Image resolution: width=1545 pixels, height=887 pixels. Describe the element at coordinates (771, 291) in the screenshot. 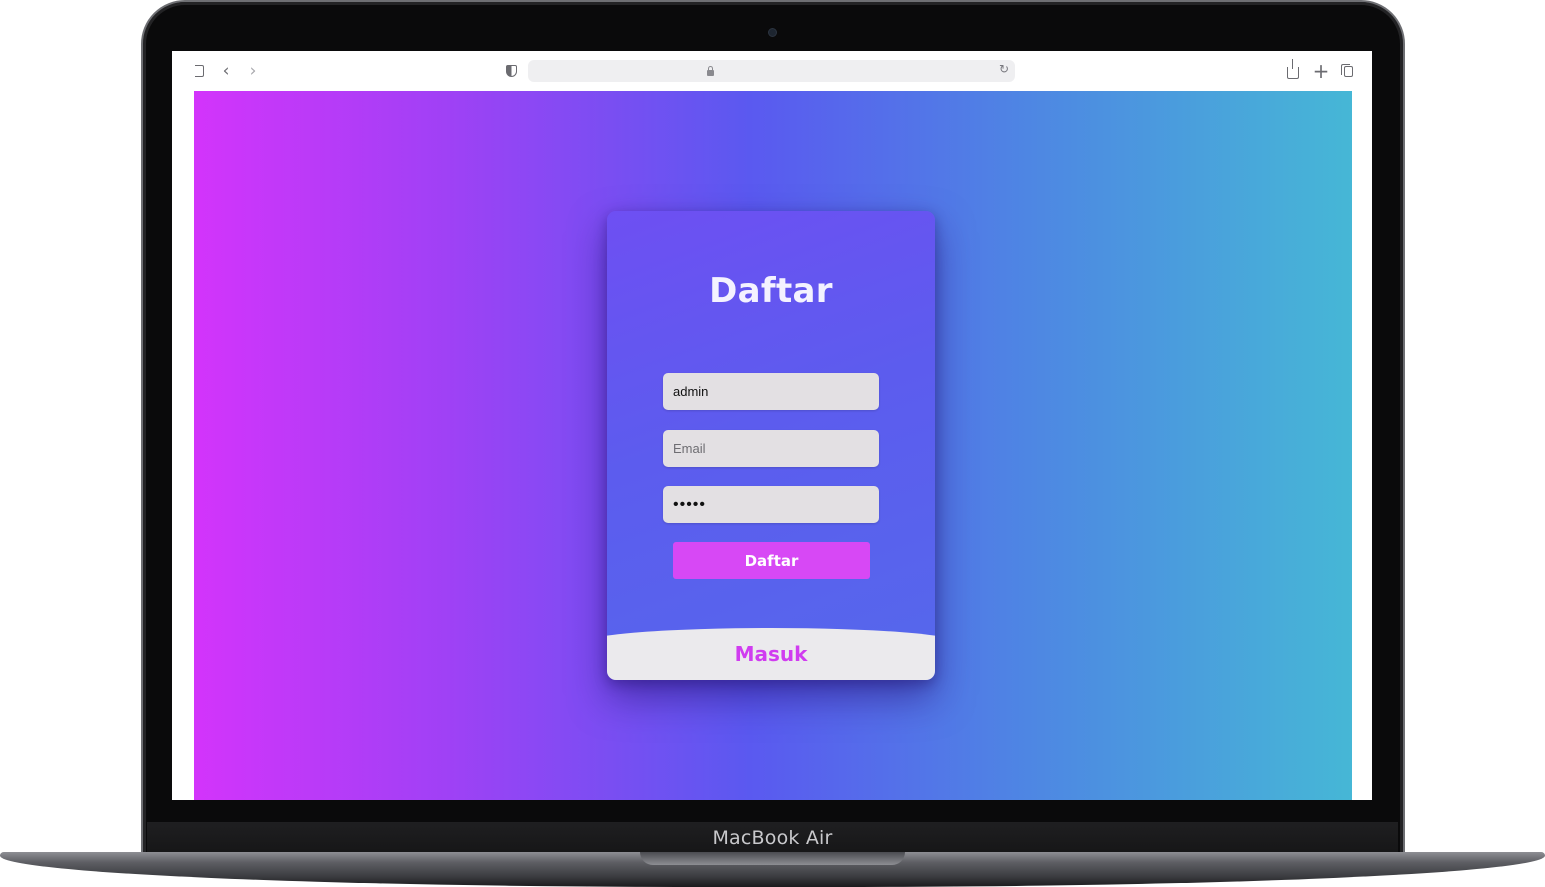

I see `page-title: Daftar` at that location.